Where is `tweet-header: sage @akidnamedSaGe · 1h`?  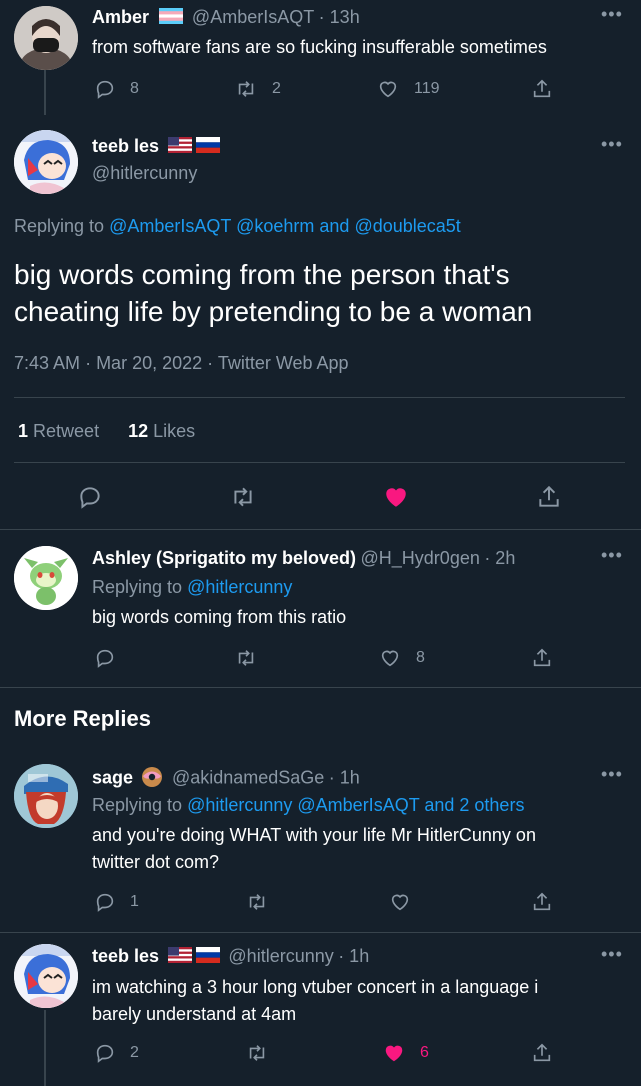
tweet-header: sage @akidnamedSaGe · 1h is located at coordinates (226, 779).